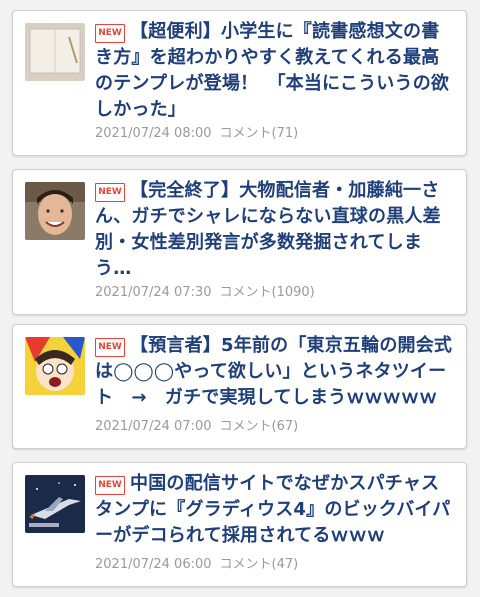  I want to click on article-meta: 2021/07/24 08:00 コメント(71), so click(196, 131).